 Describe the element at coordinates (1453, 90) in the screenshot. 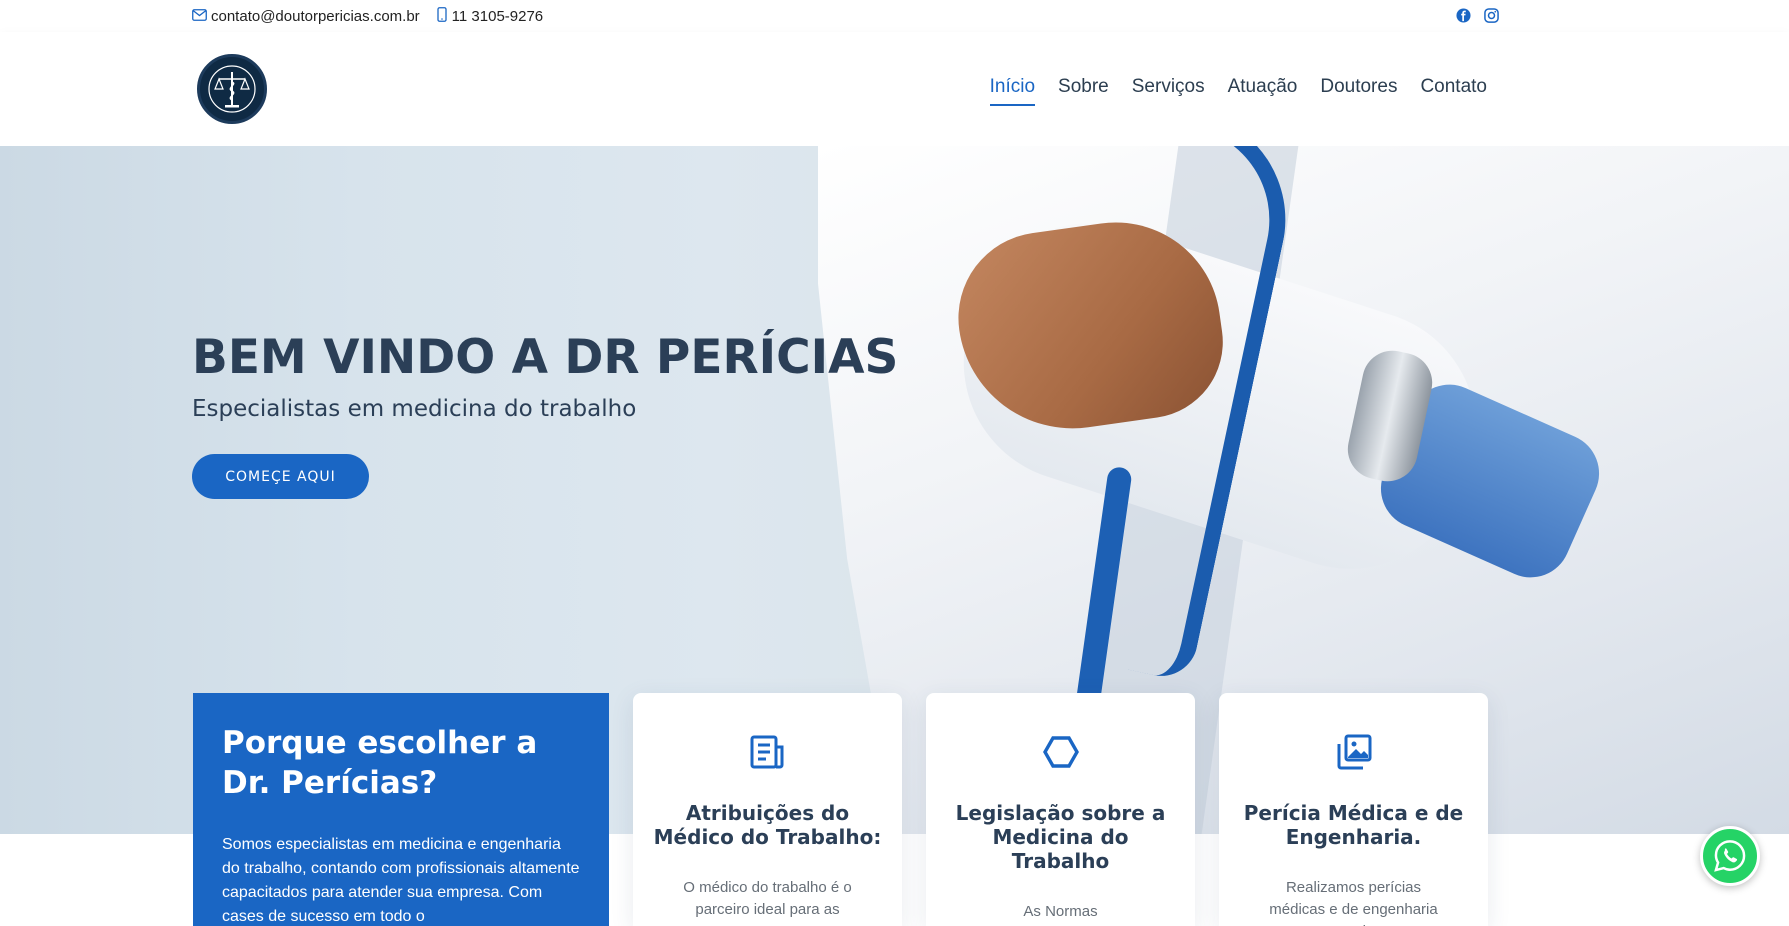

I see `nav-item-contato: Contato` at that location.